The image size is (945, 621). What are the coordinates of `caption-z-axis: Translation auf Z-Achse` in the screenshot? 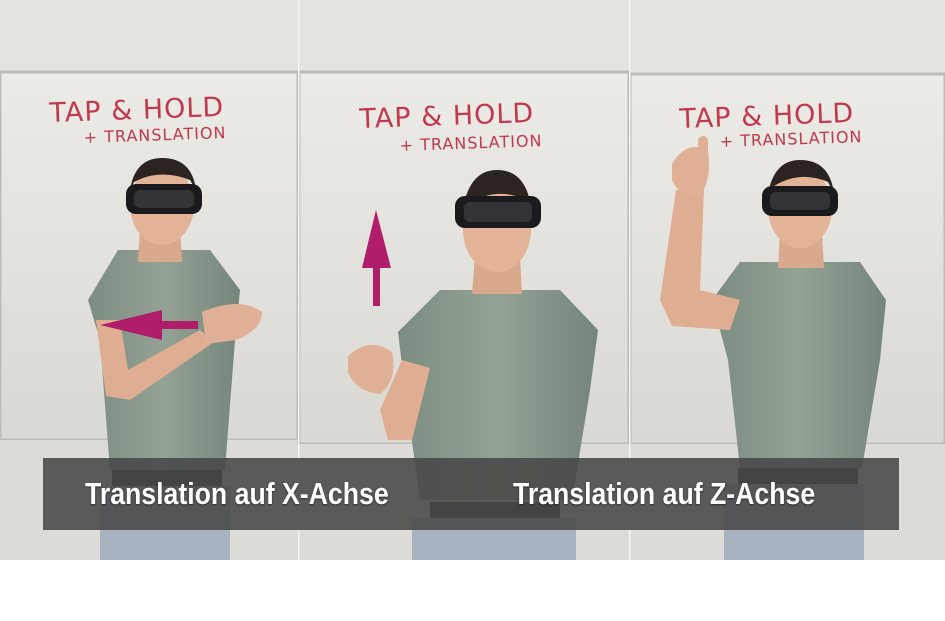 It's located at (664, 493).